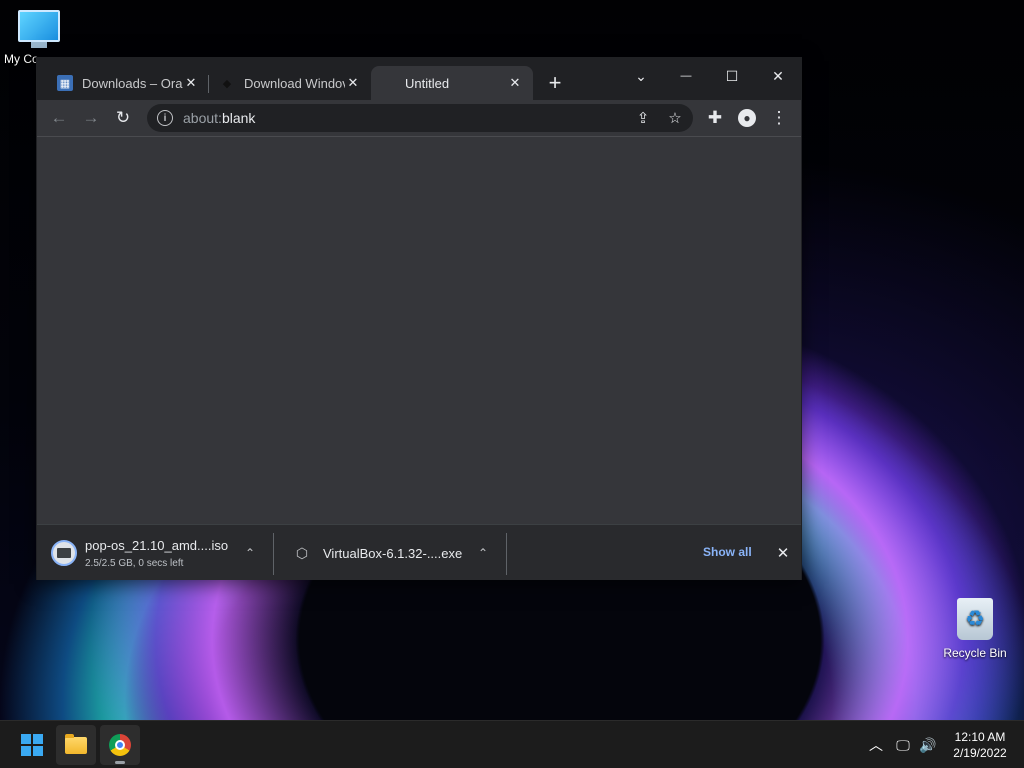 The image size is (1024, 768). I want to click on tab-download-windows: ◆ Download Windov ✕, so click(290, 83).